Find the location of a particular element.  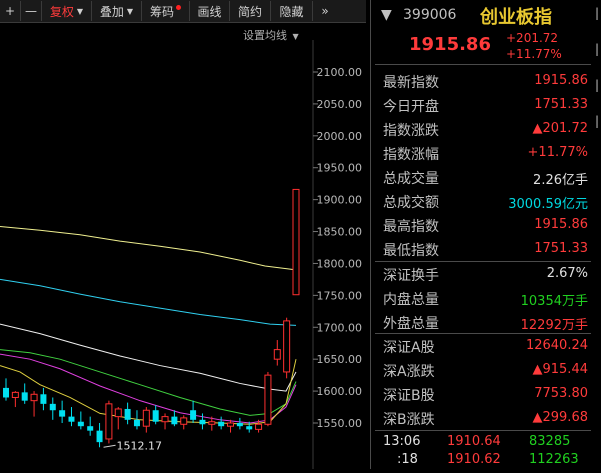

y-tick-label: 1750.00 is located at coordinates (340, 295).